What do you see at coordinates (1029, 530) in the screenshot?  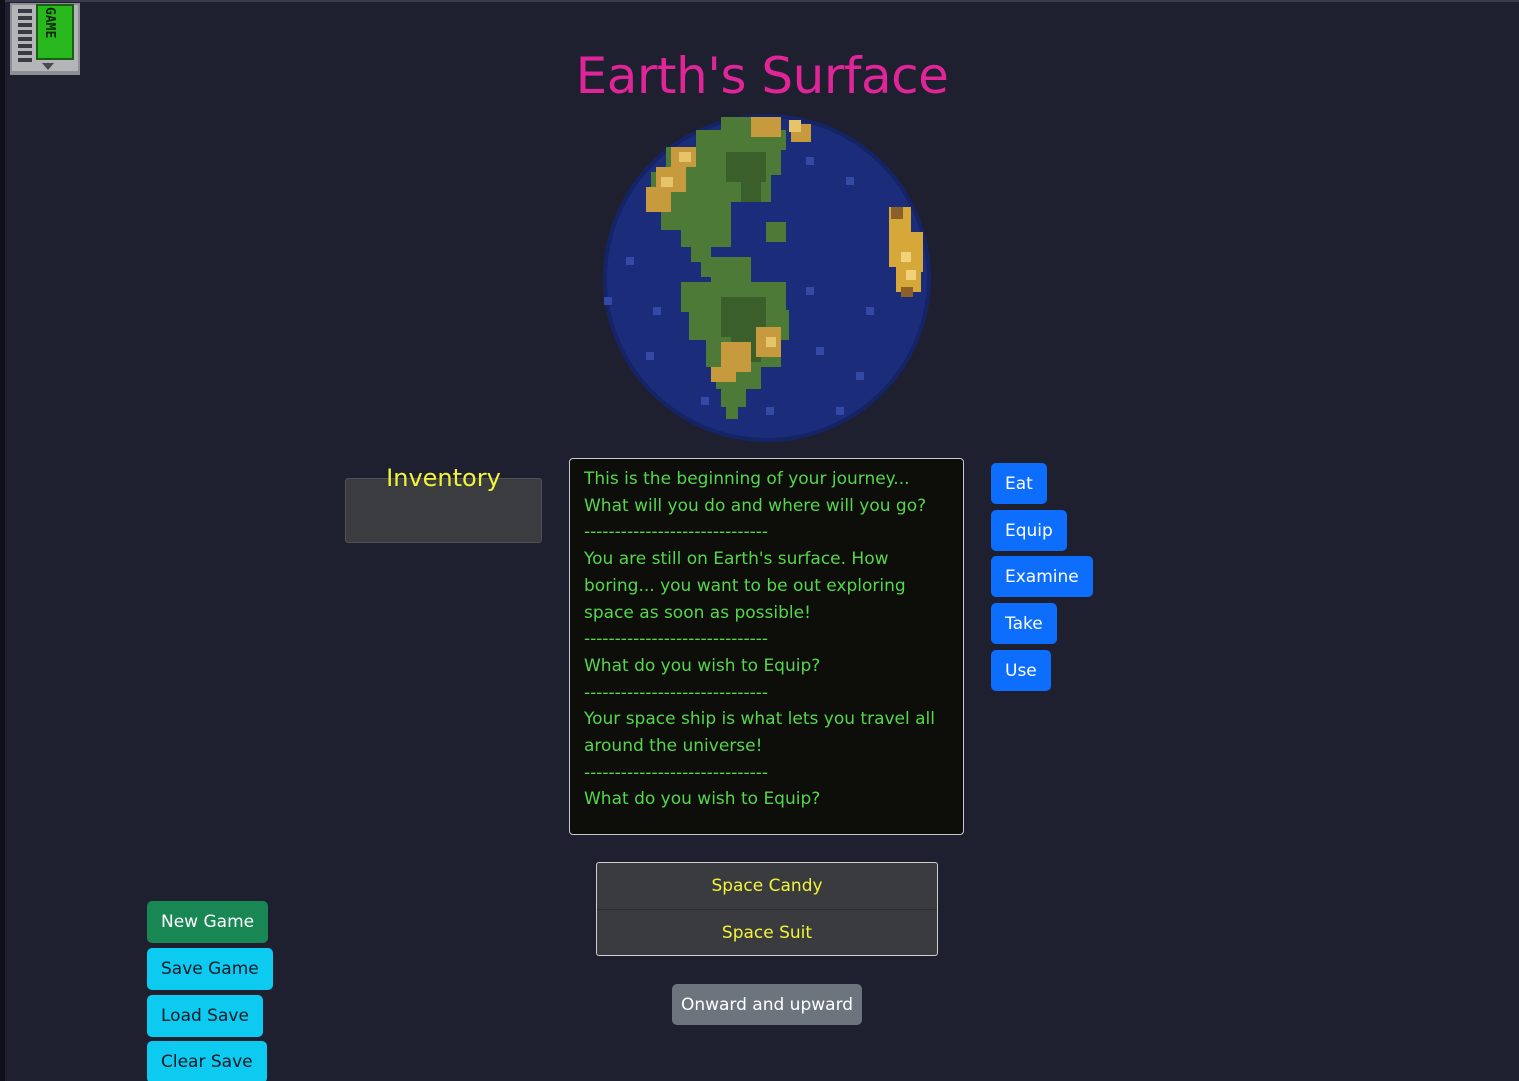 I see `equip-button: Equip` at bounding box center [1029, 530].